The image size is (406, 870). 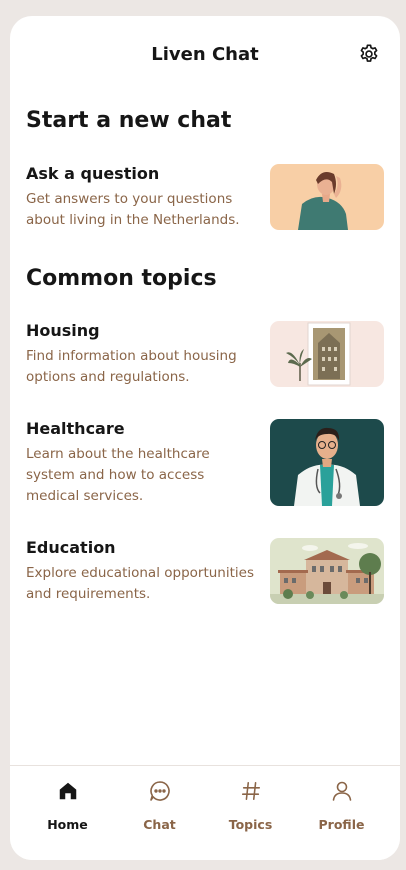 I want to click on chat-bubble-icon, so click(x=160, y=791).